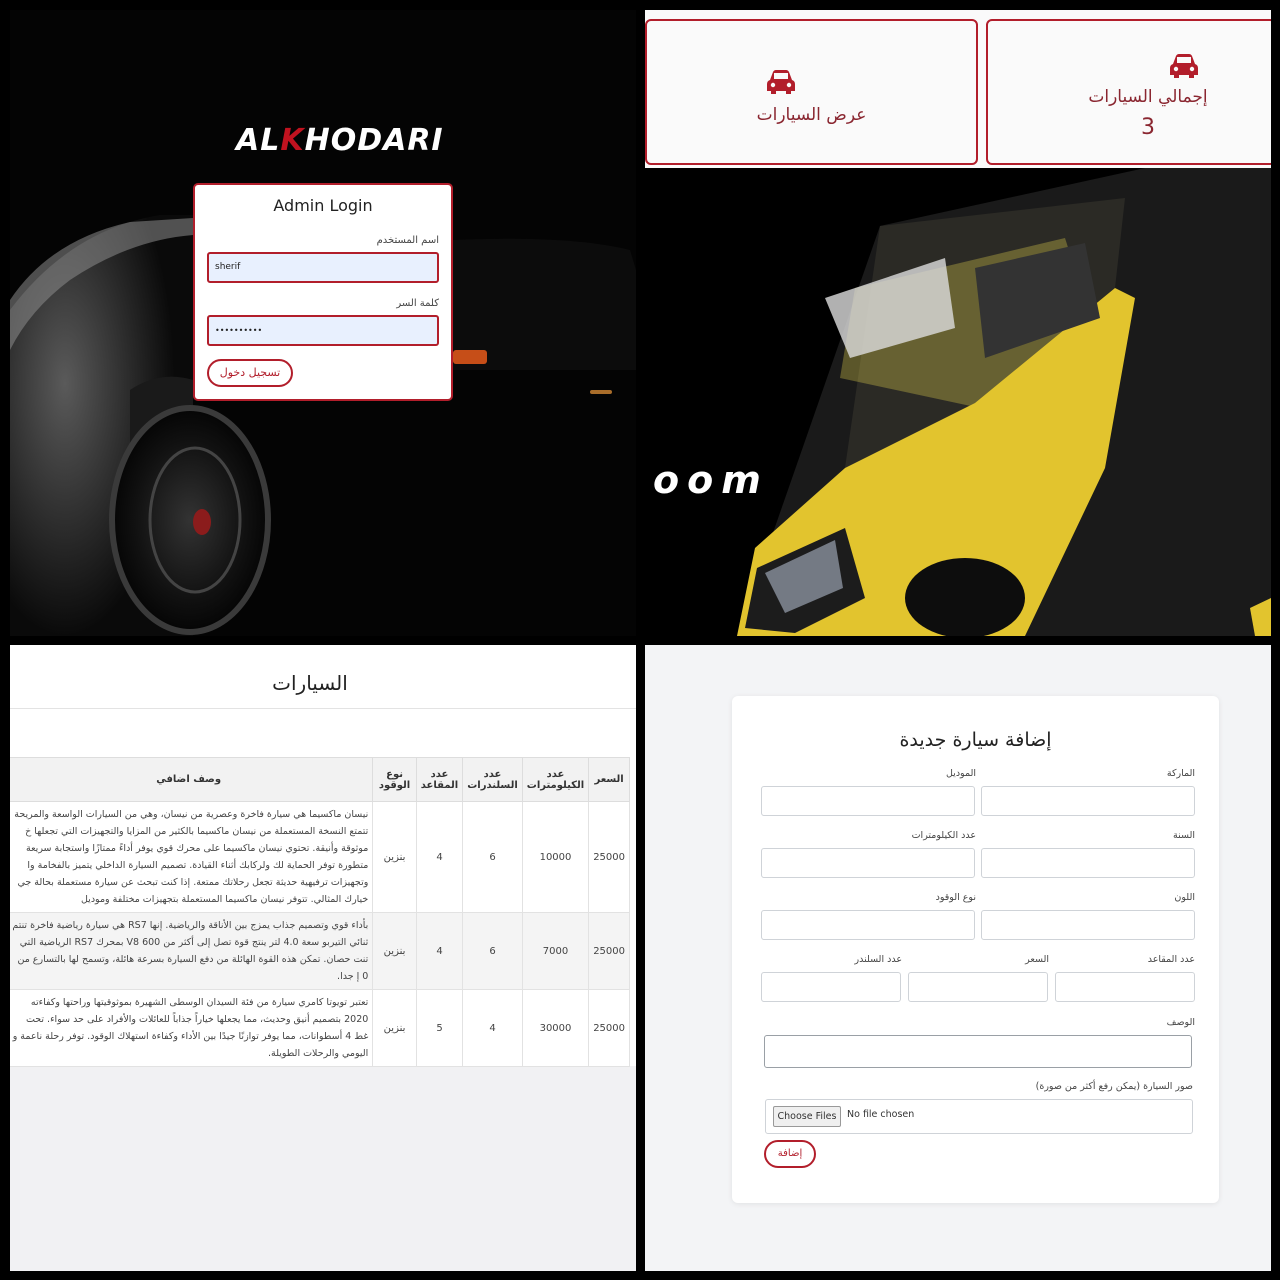 This screenshot has height=1280, width=1280. I want to click on login-title: Admin Login, so click(323, 205).